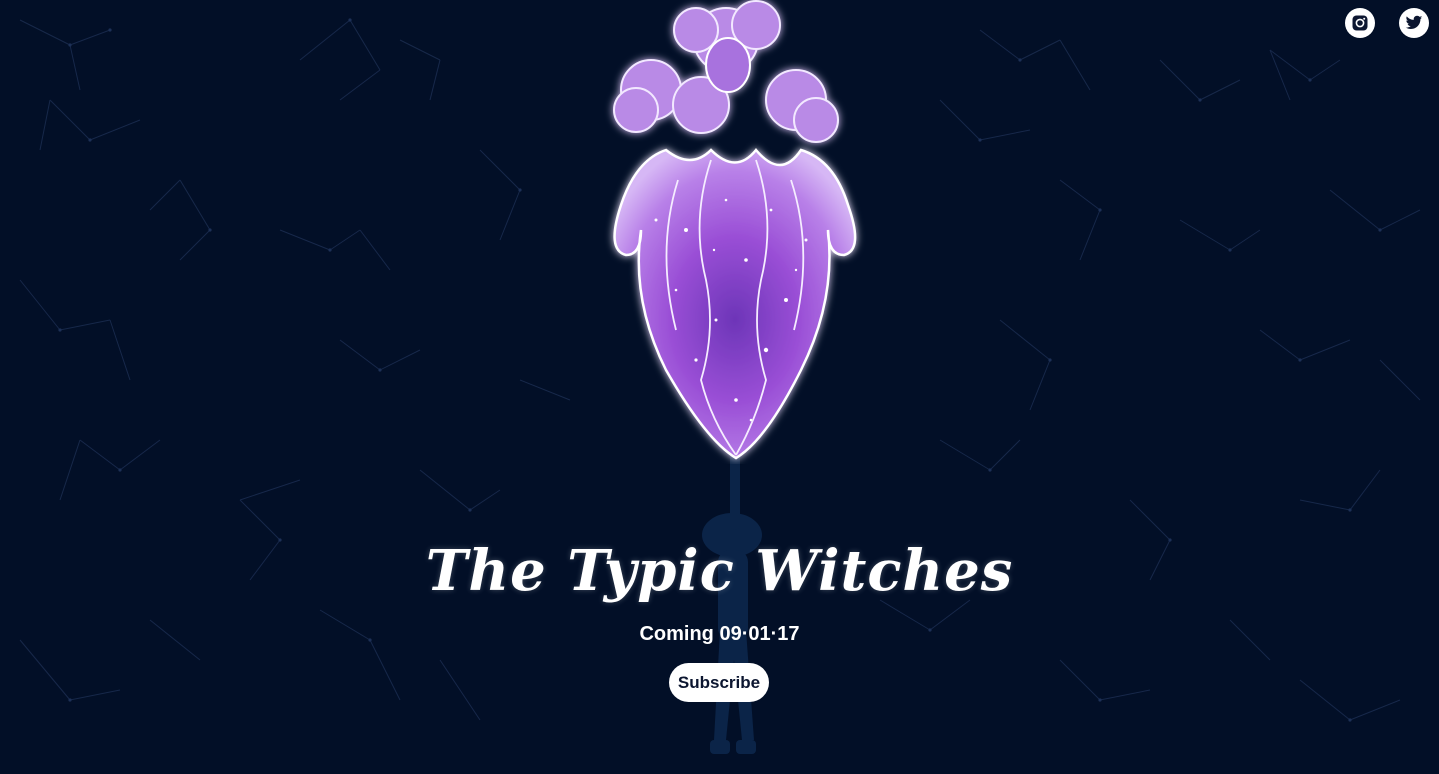 Image resolution: width=1439 pixels, height=774 pixels. I want to click on instagram-glyph, so click(1360, 23).